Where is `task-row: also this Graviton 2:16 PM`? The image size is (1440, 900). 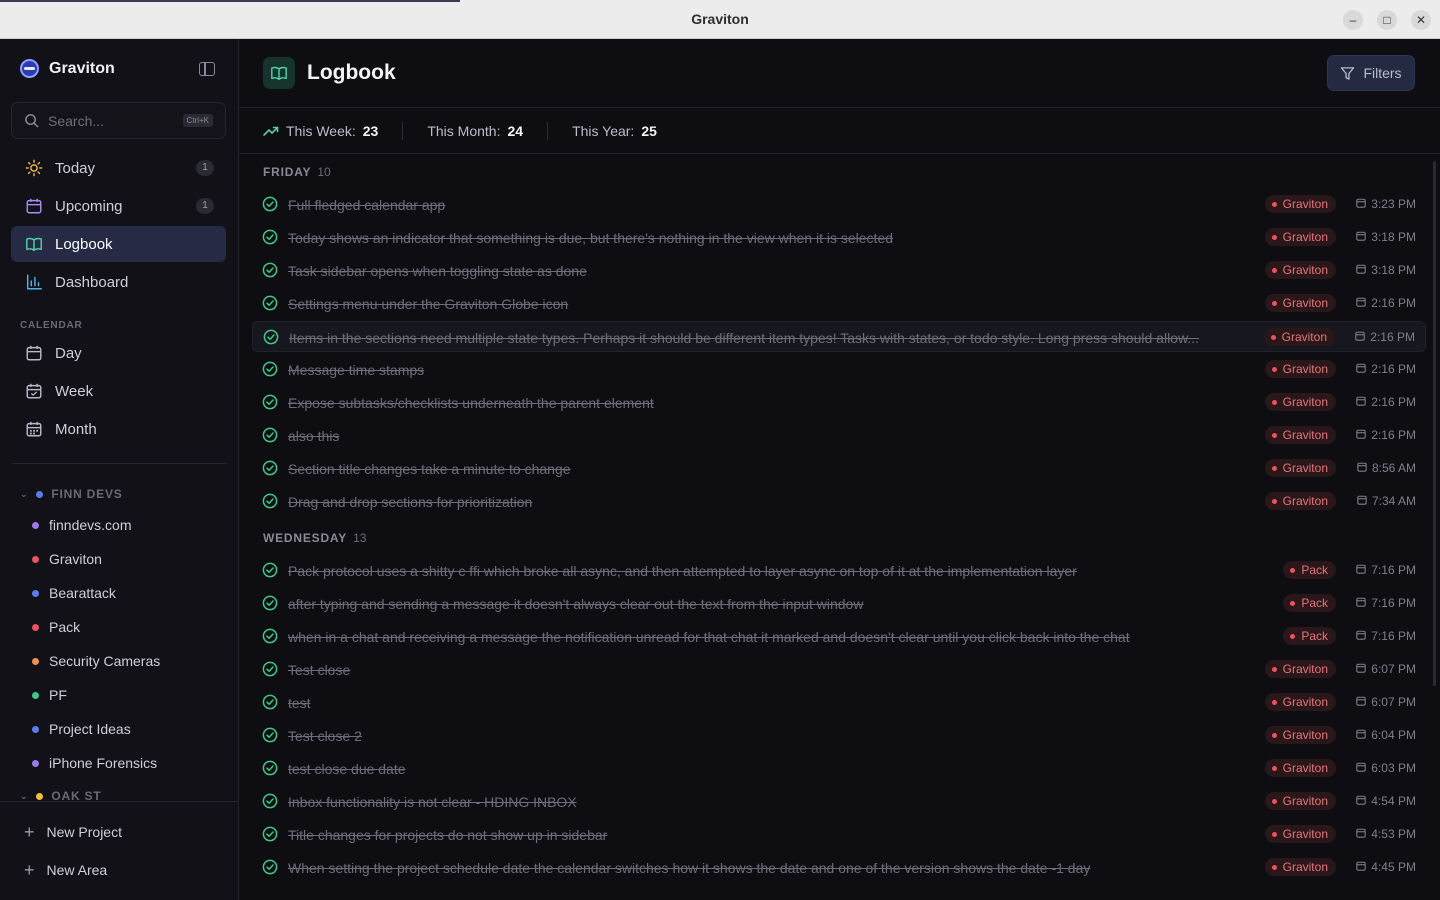
task-row: also this Graviton 2:16 PM is located at coordinates (839, 435).